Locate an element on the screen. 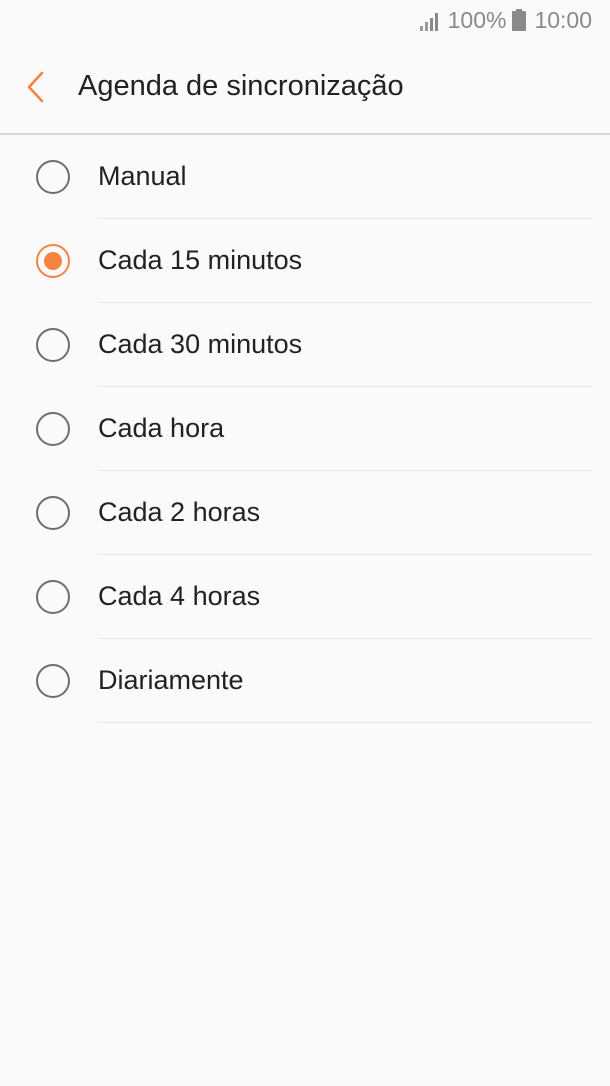 The width and height of the screenshot is (610, 1086). signal-icon is located at coordinates (430, 20).